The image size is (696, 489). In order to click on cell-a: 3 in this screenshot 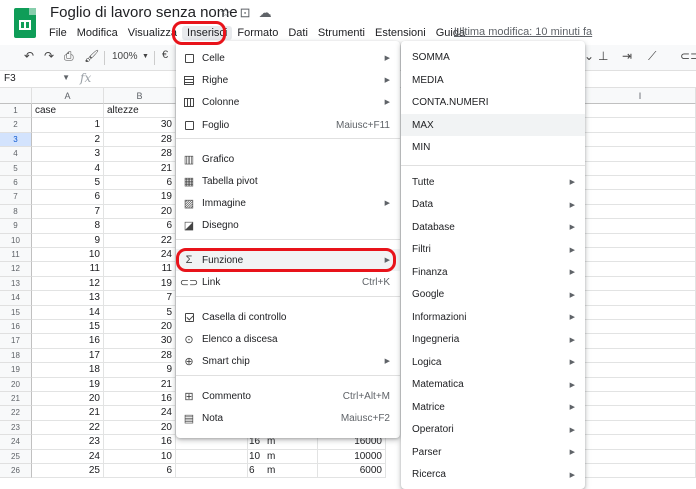, I will do `click(68, 154)`.